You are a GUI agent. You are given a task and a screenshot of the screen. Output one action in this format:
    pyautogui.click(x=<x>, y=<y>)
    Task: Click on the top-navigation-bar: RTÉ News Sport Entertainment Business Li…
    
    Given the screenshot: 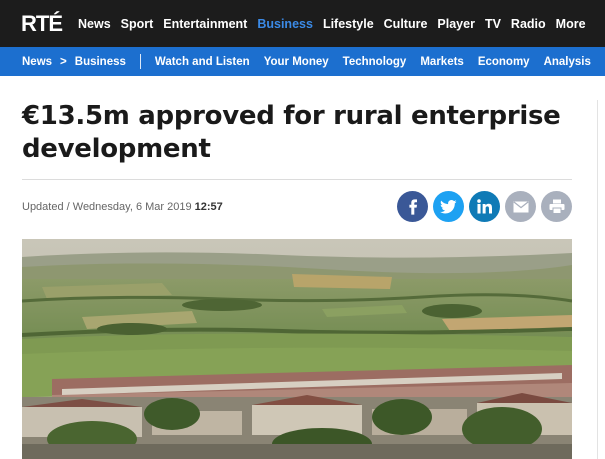 What is the action you would take?
    pyautogui.click(x=302, y=23)
    